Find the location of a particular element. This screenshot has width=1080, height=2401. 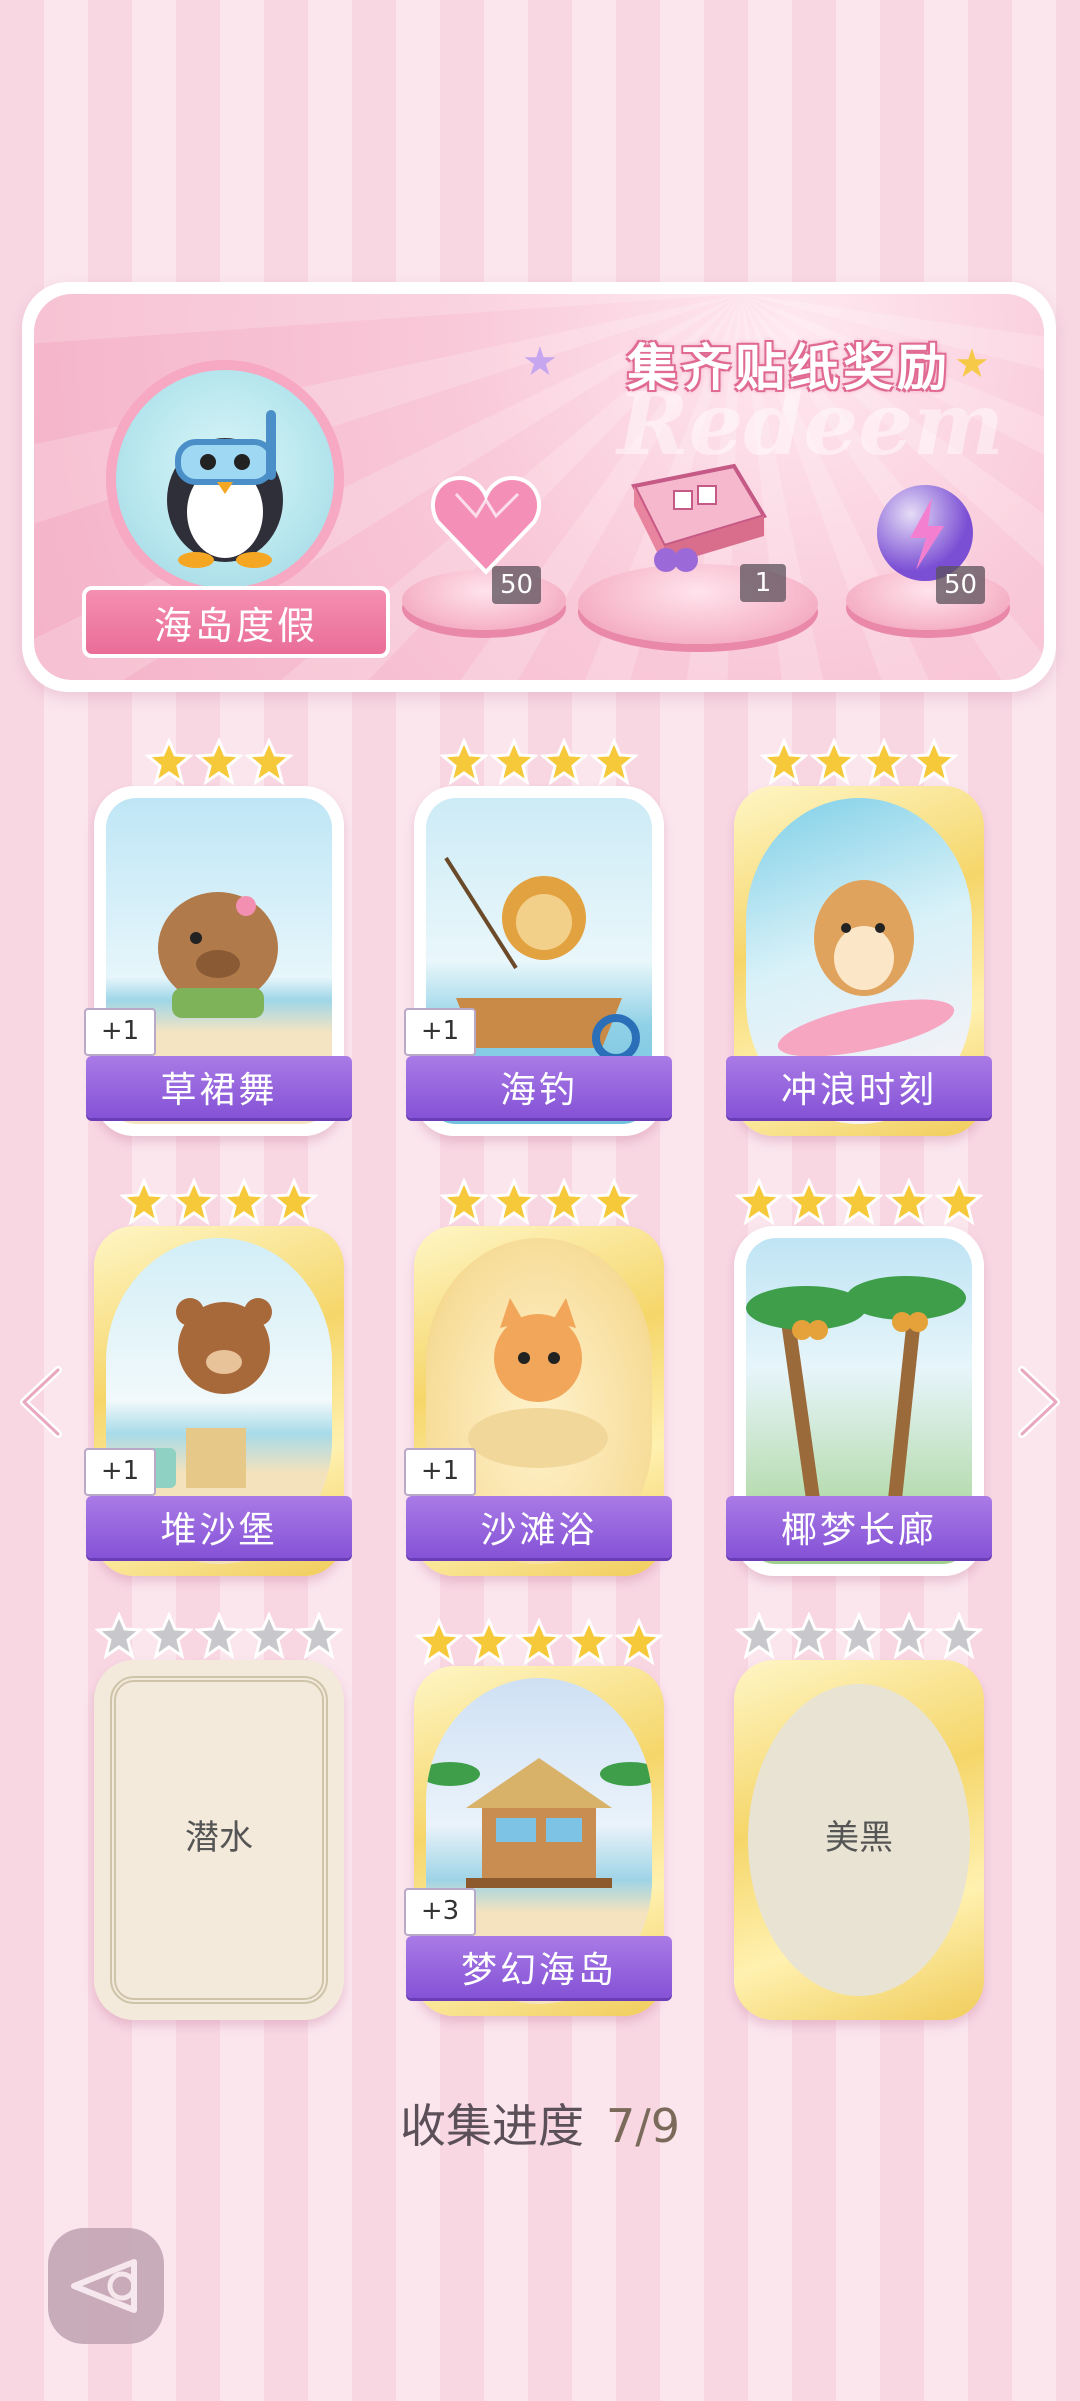

collection-progress: 收集进度 7/9 is located at coordinates (540, 2123).